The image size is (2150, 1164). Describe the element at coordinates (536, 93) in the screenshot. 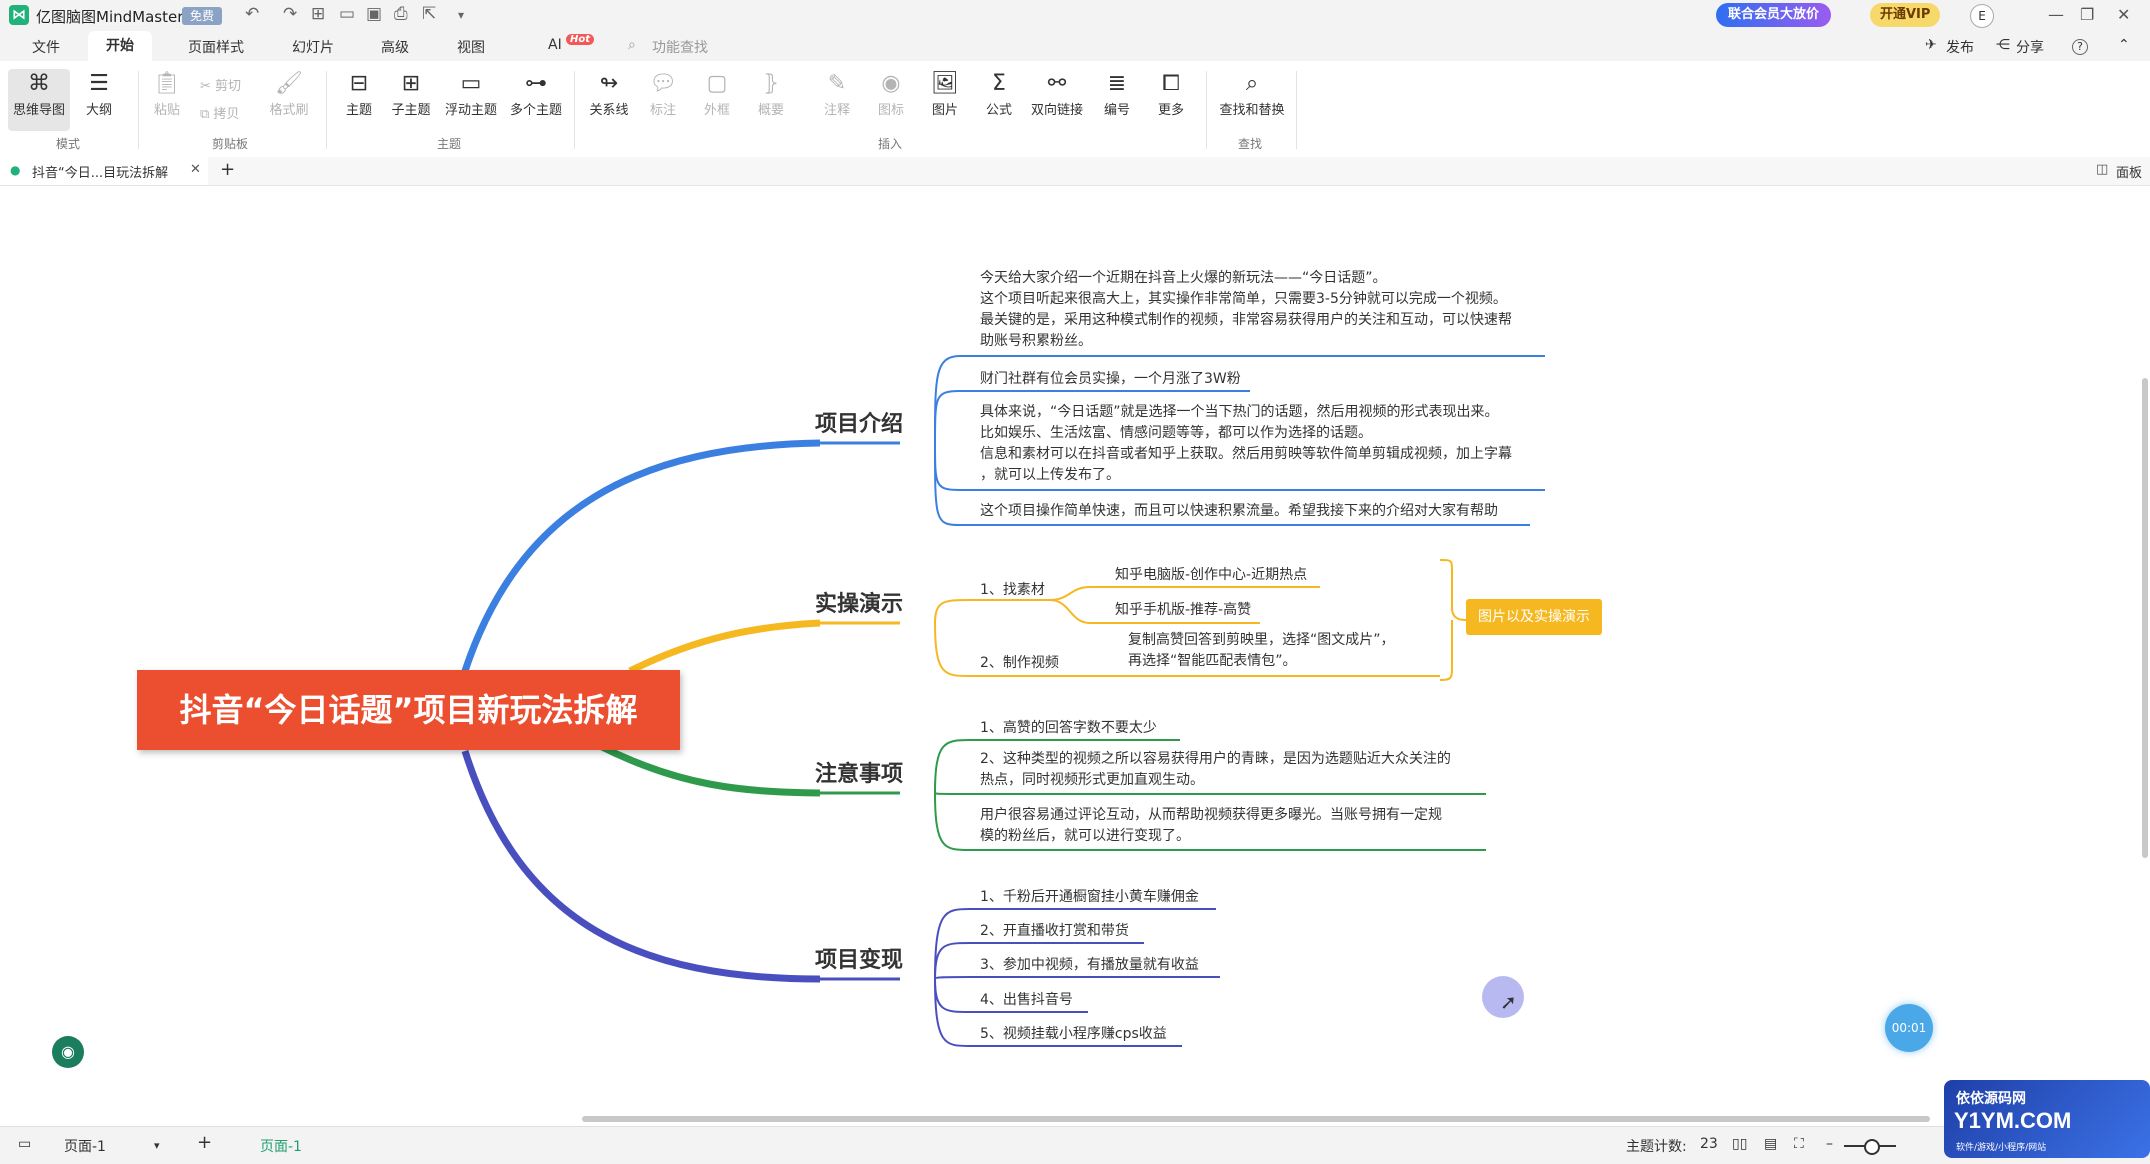

I see `multiple-topics-button: ⊶ 多个主题` at that location.